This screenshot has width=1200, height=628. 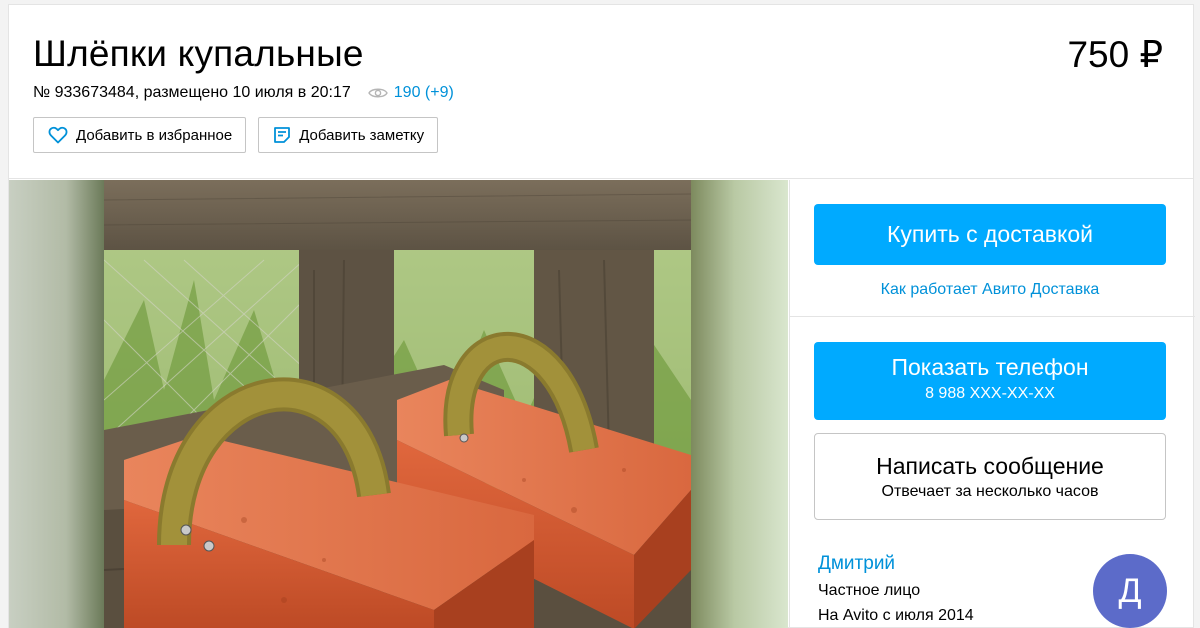 What do you see at coordinates (896, 615) in the screenshot?
I see `seller-since: На Avito с июля 2014` at bounding box center [896, 615].